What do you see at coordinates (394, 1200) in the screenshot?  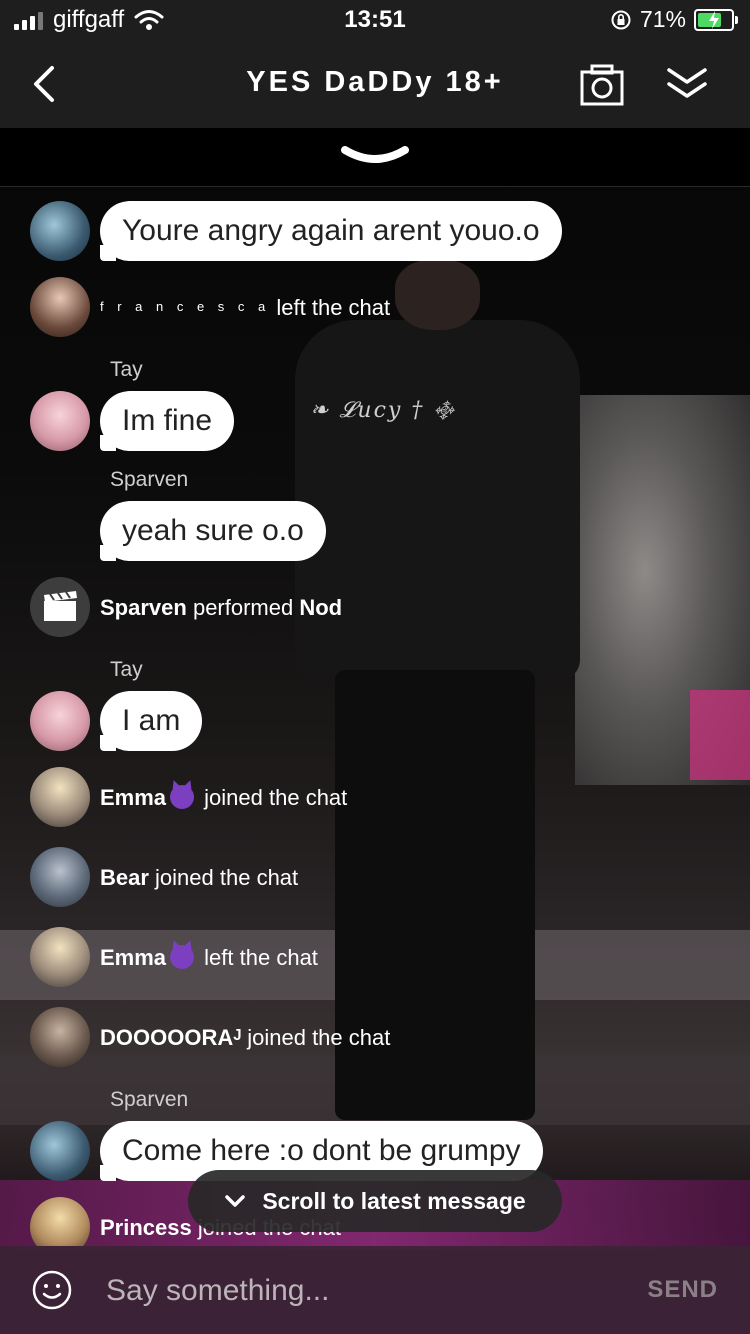 I see `scroll-to-latest-label: Scroll to latest message` at bounding box center [394, 1200].